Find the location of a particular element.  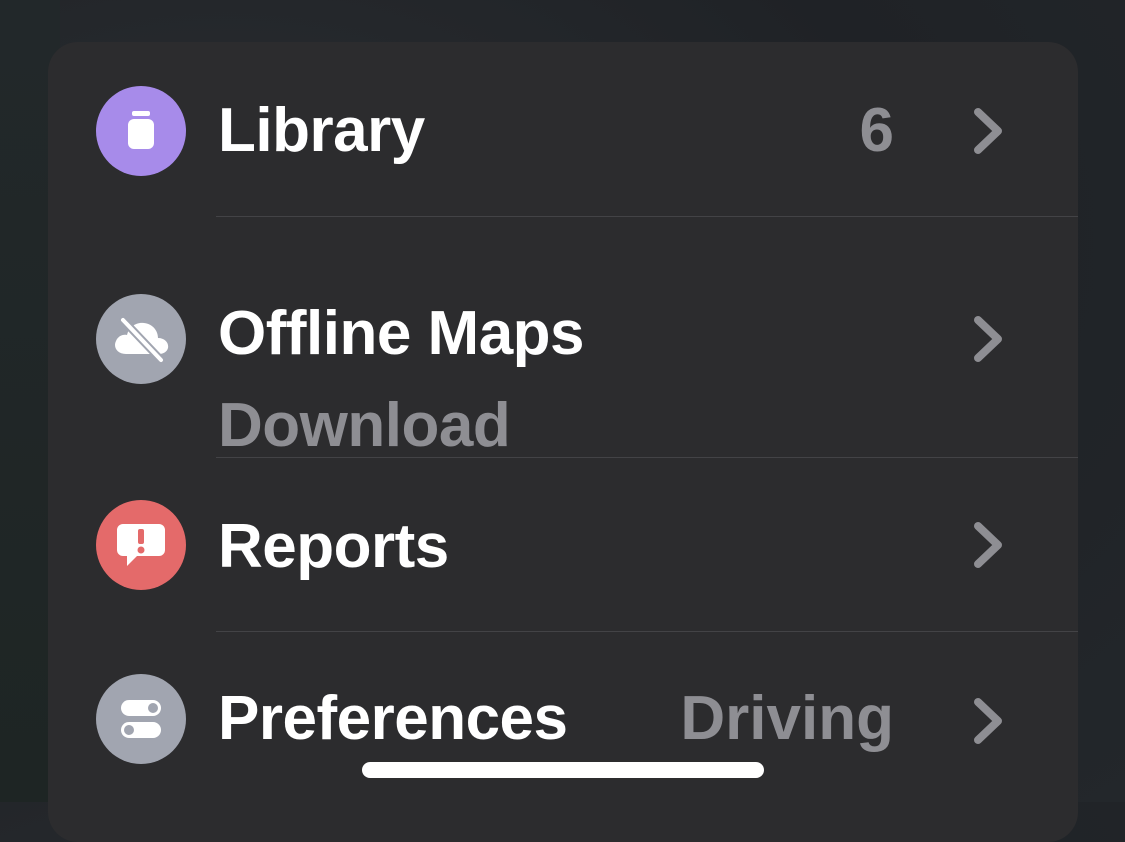

offline-maps-title: Offline Maps is located at coordinates (401, 333).